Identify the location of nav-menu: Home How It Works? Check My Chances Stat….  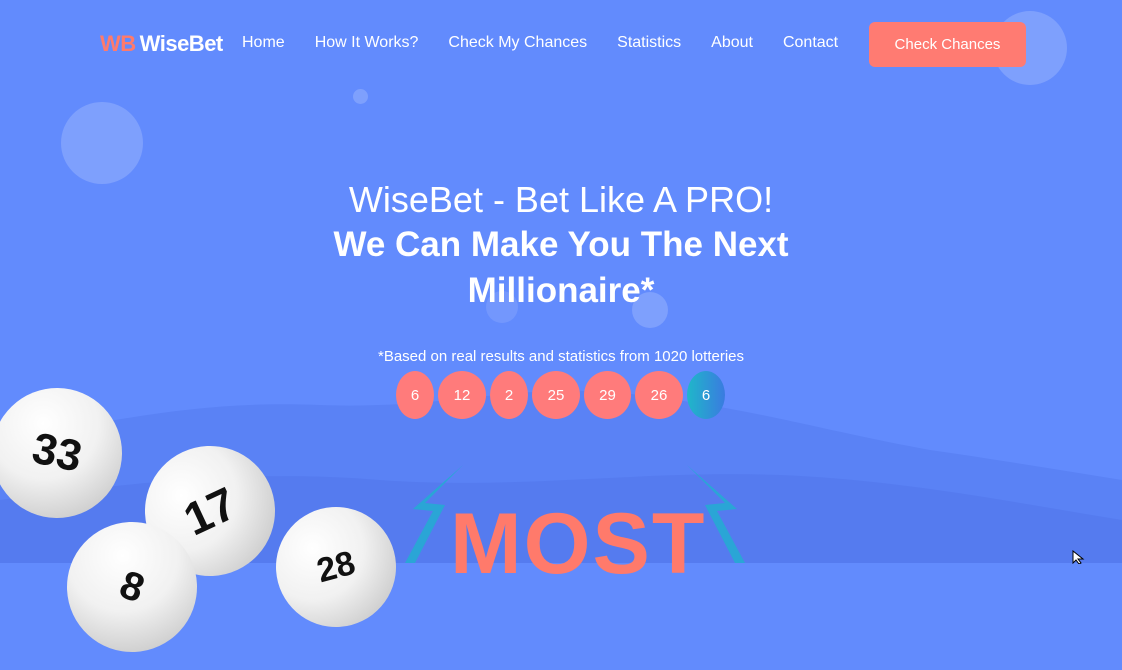
(555, 43).